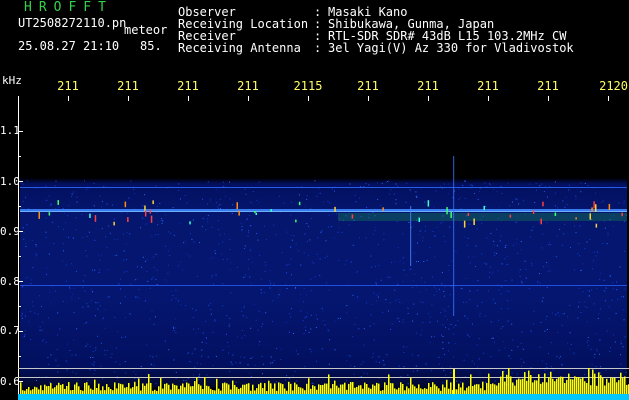  I want to click on x-tick-label: 211, so click(548, 86).